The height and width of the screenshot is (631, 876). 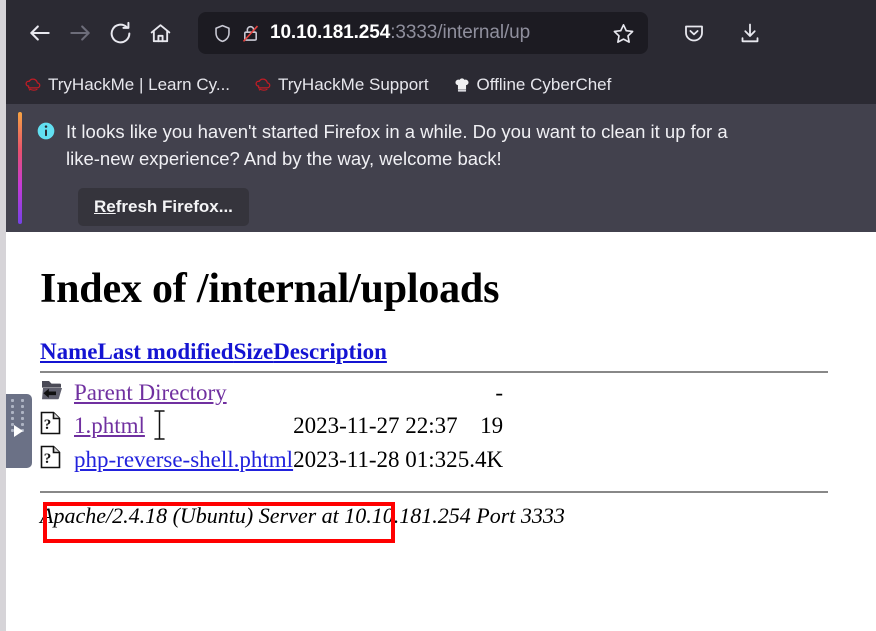 I want to click on sort-by-description-link: Description, so click(x=330, y=351).